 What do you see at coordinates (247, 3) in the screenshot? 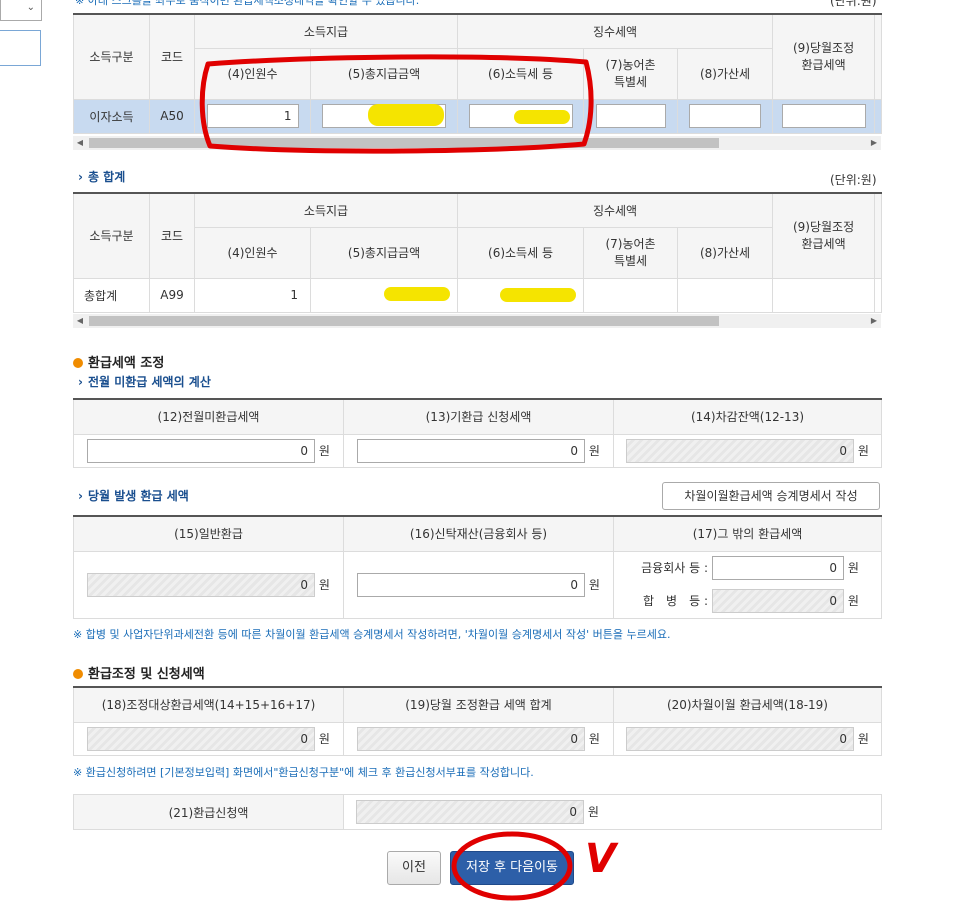
I see `scroll-note: ※ 아래 스크롤을 좌우로 움직이면 환급세액조정내역을 확인할 수 있습니다.` at bounding box center [247, 3].